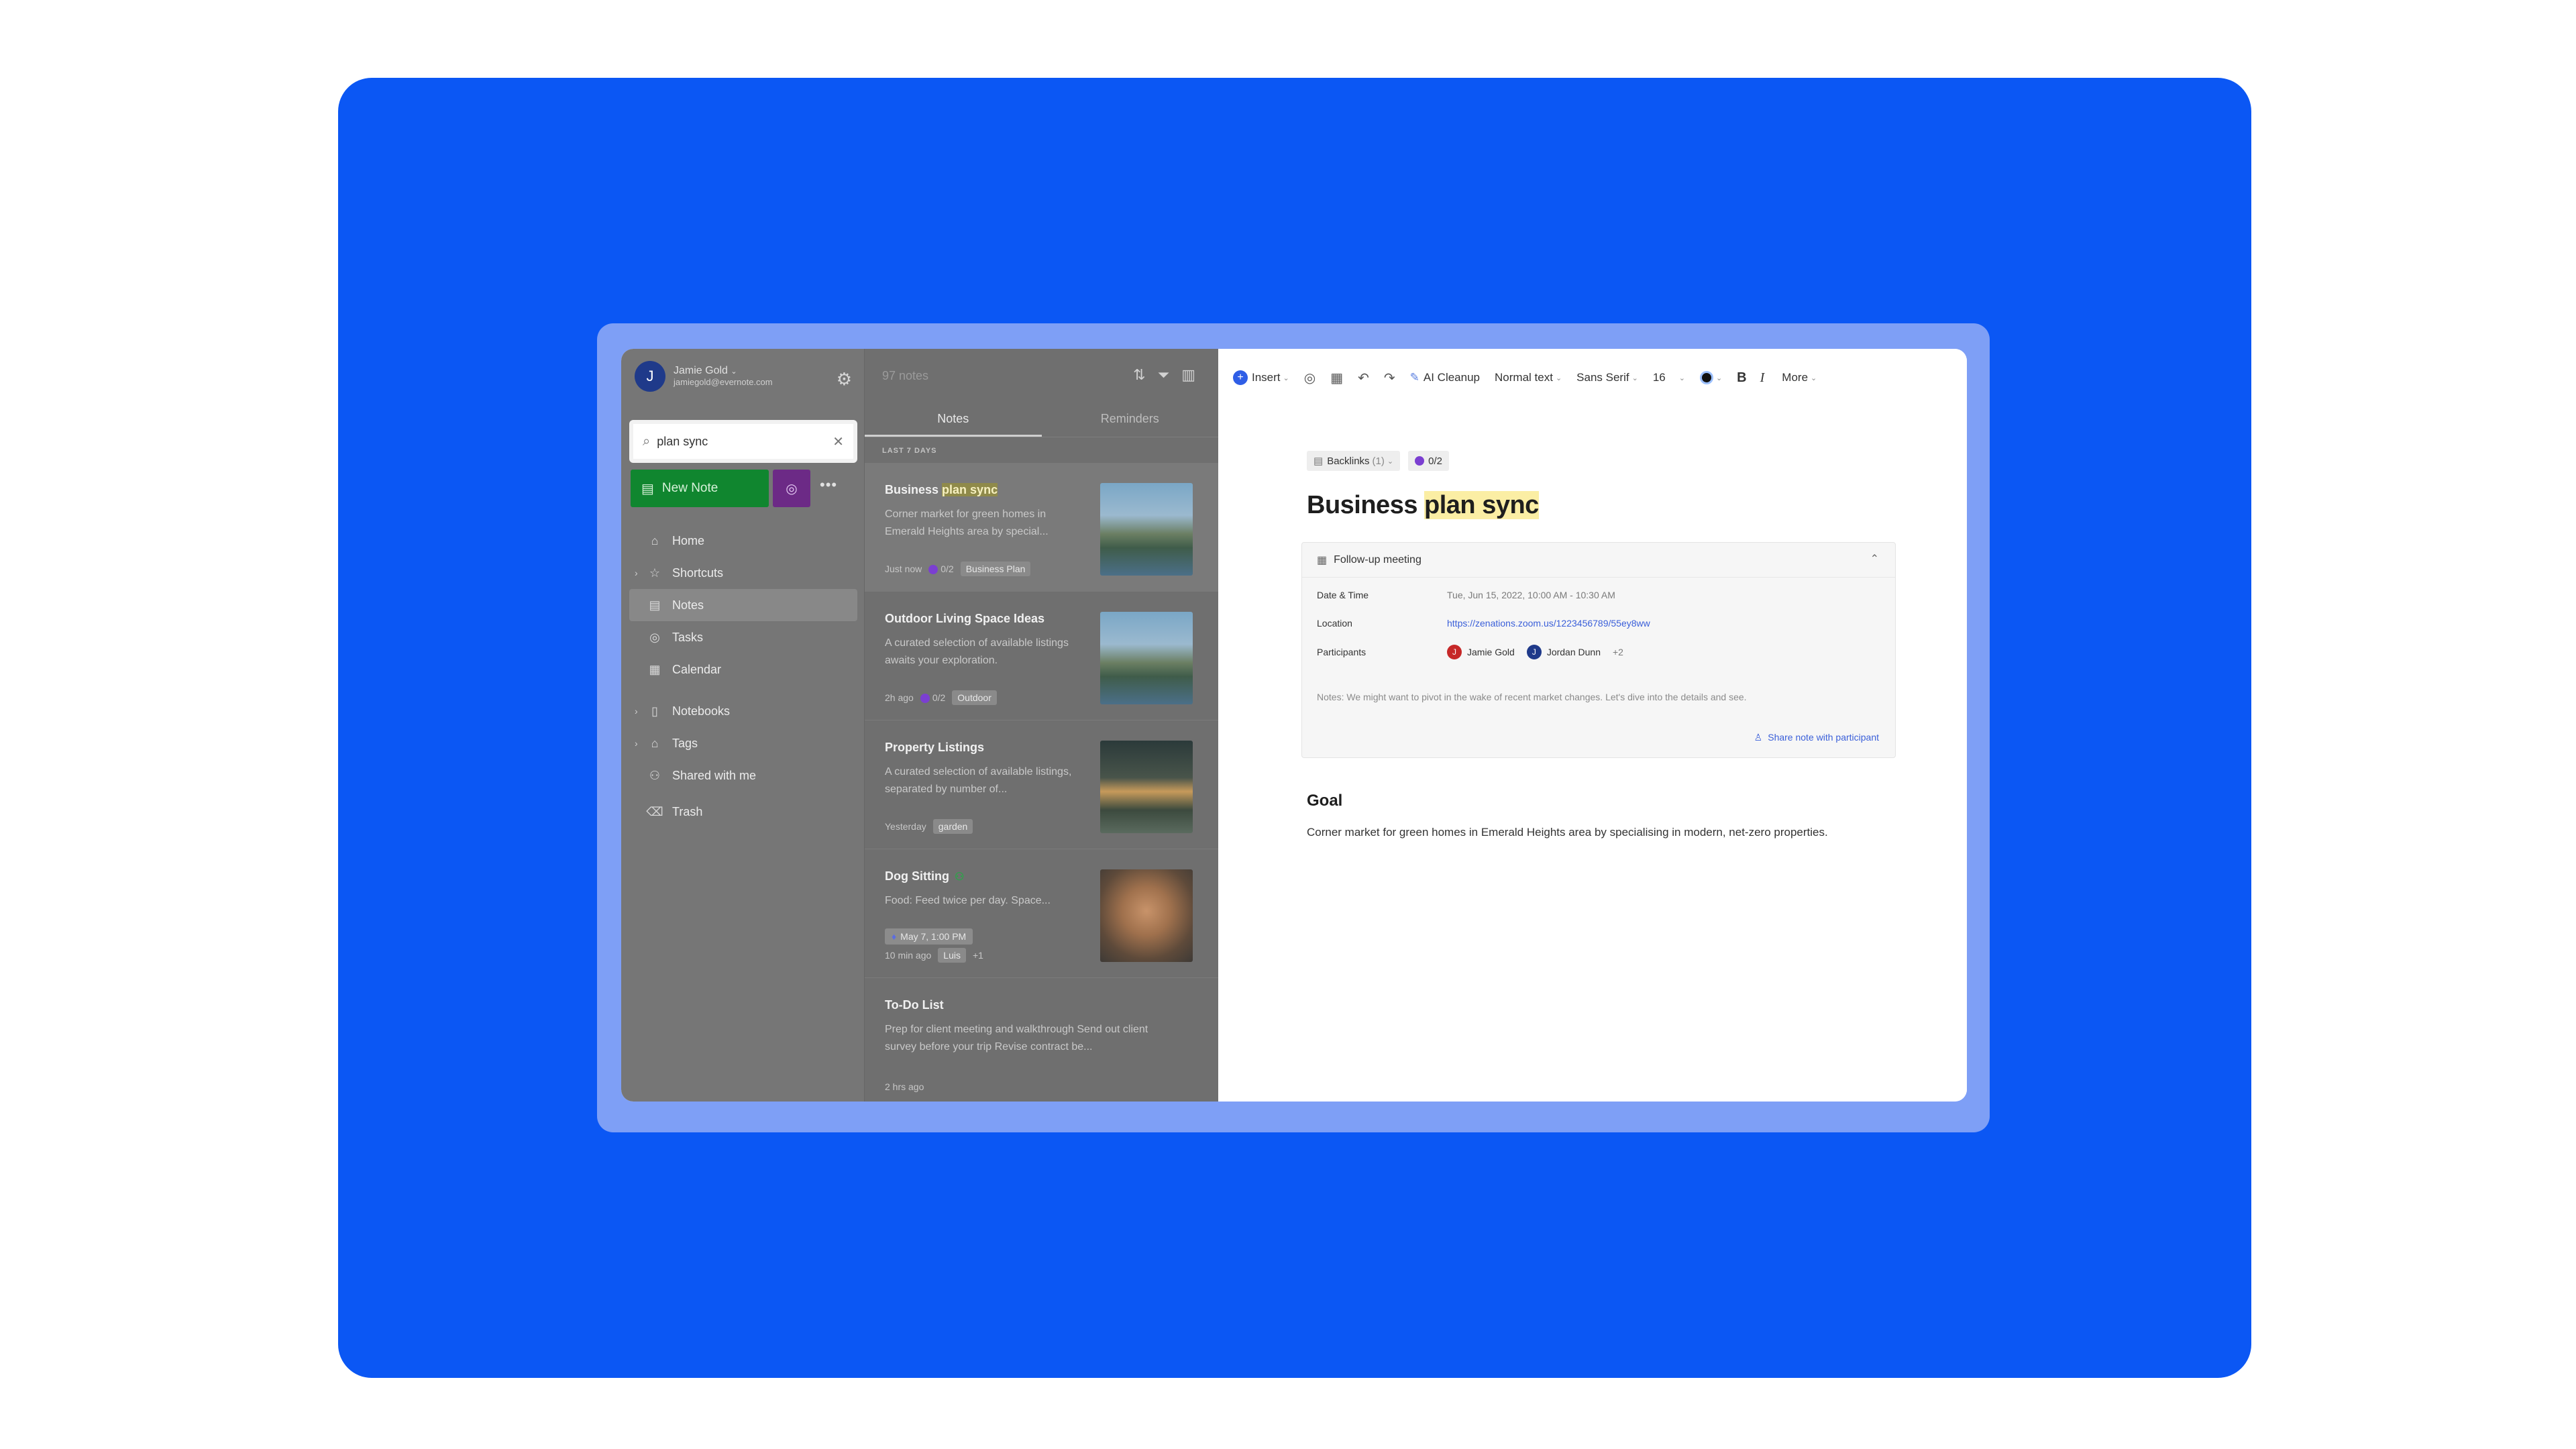 Image resolution: width=2576 pixels, height=1449 pixels. I want to click on sidebar-item-label: Notes, so click(688, 605).